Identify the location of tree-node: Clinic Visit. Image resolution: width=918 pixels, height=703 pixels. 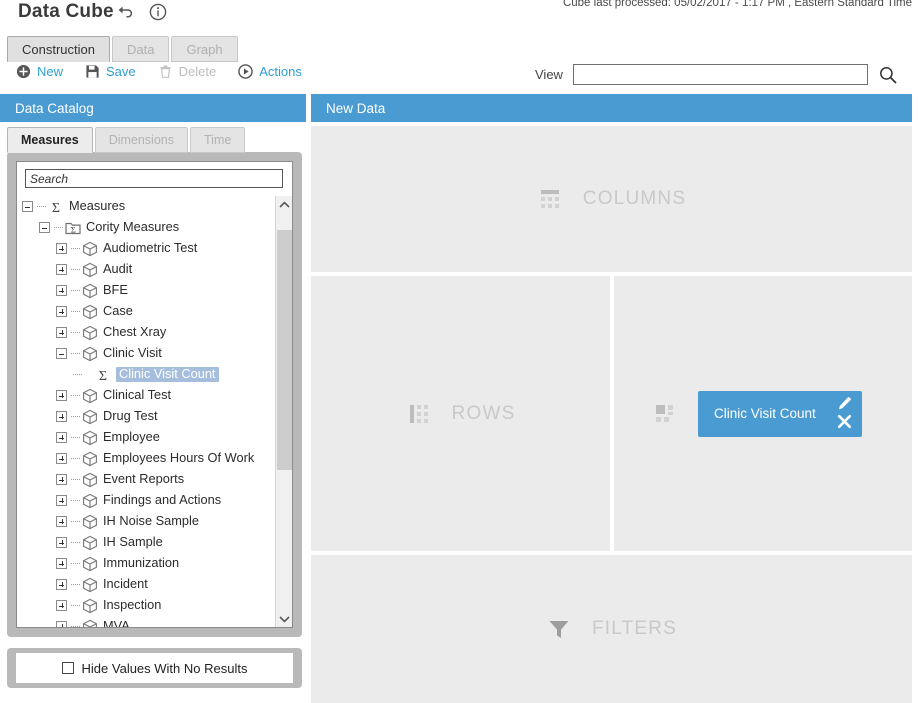
(148, 353).